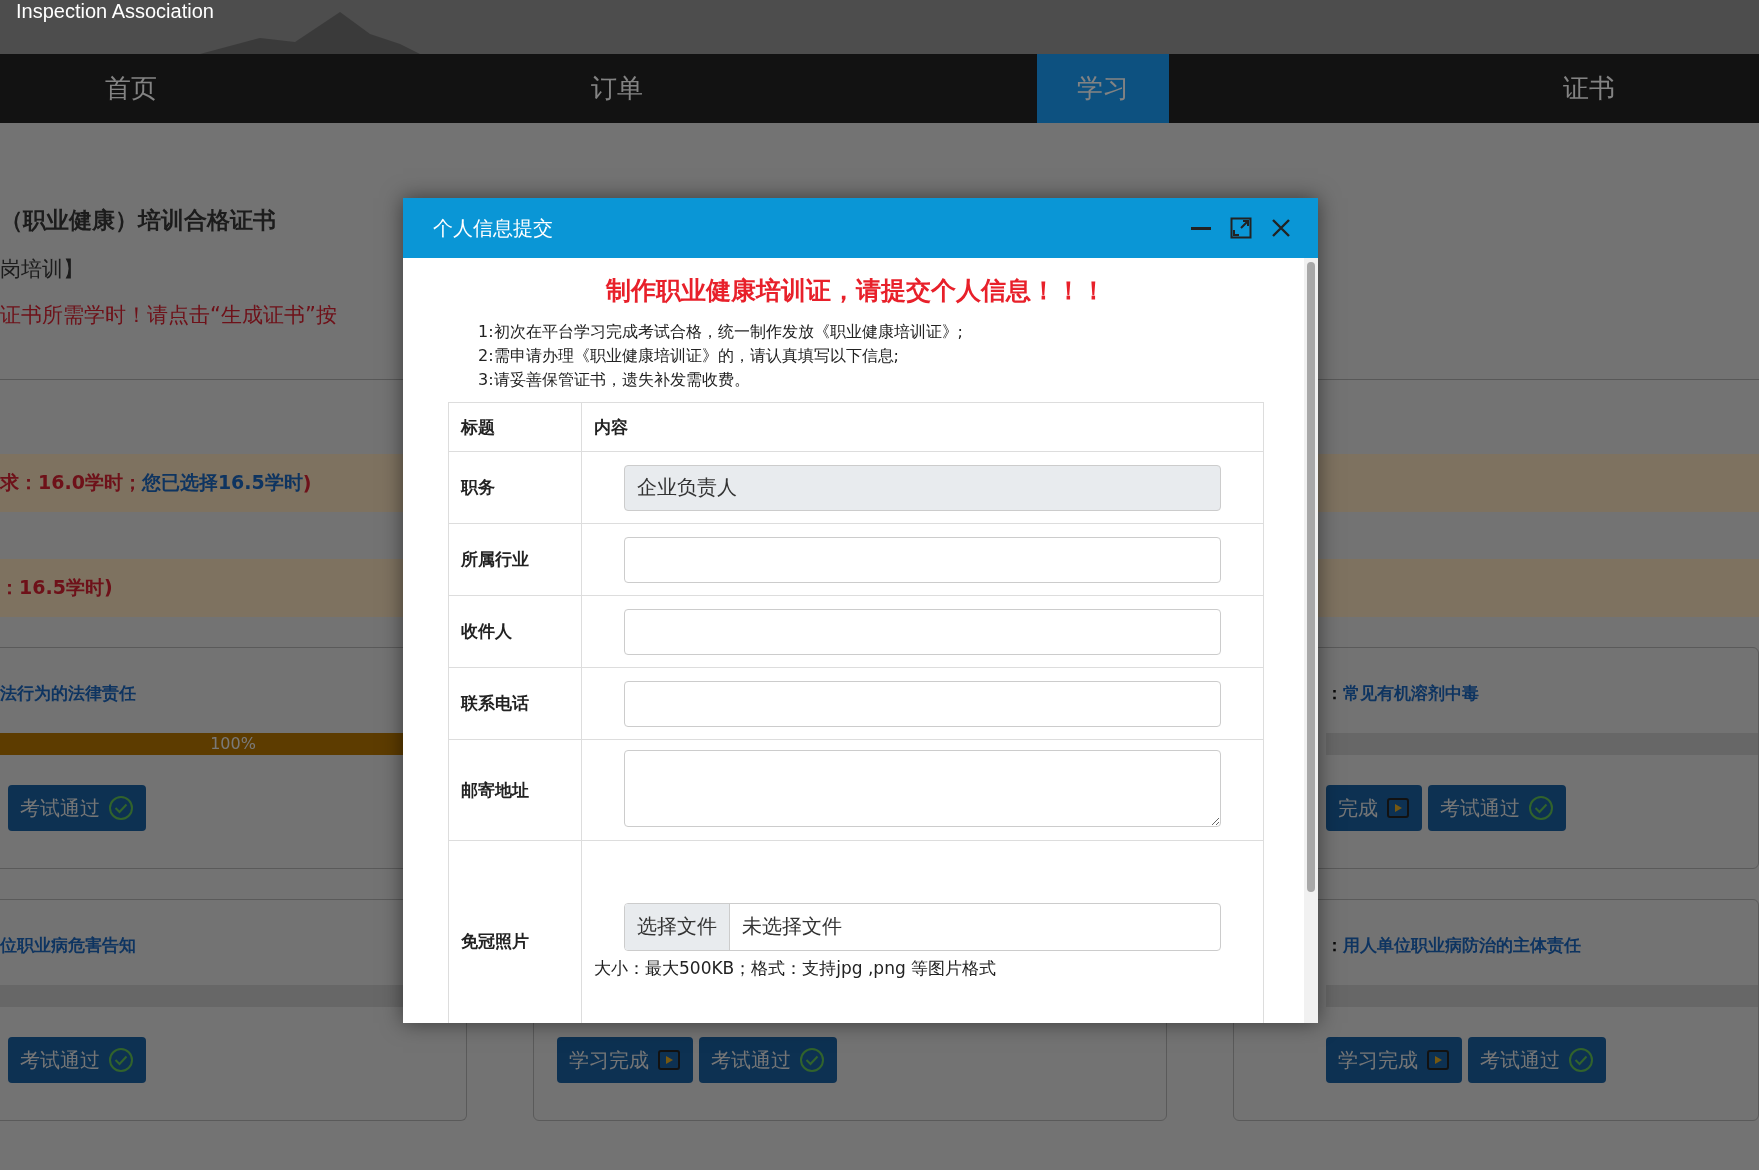  I want to click on nav-tab: 首页, so click(131, 88).